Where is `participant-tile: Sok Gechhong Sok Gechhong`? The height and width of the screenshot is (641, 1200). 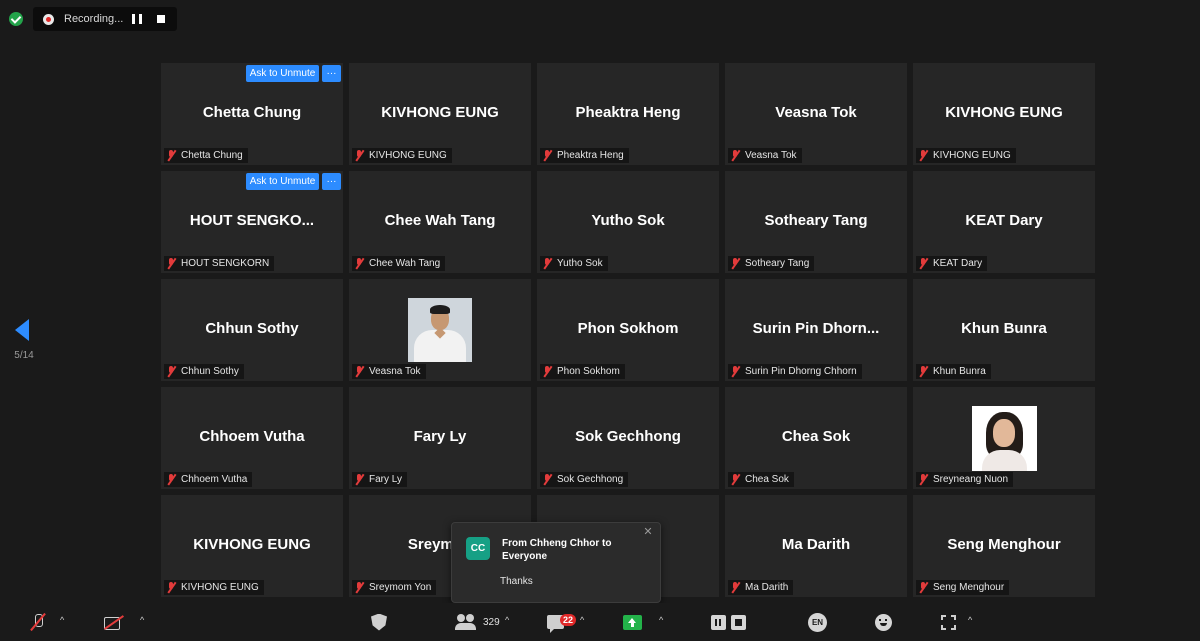
participant-tile: Sok Gechhong Sok Gechhong is located at coordinates (628, 438).